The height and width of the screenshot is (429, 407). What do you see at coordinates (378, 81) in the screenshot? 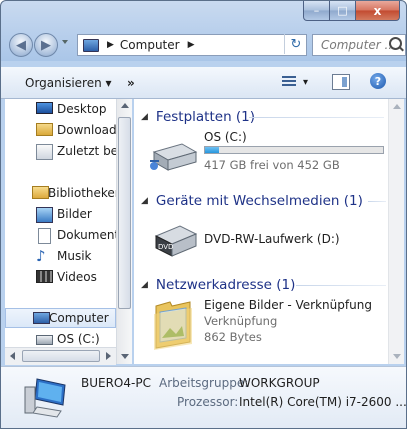
I see `help-button: ?` at bounding box center [378, 81].